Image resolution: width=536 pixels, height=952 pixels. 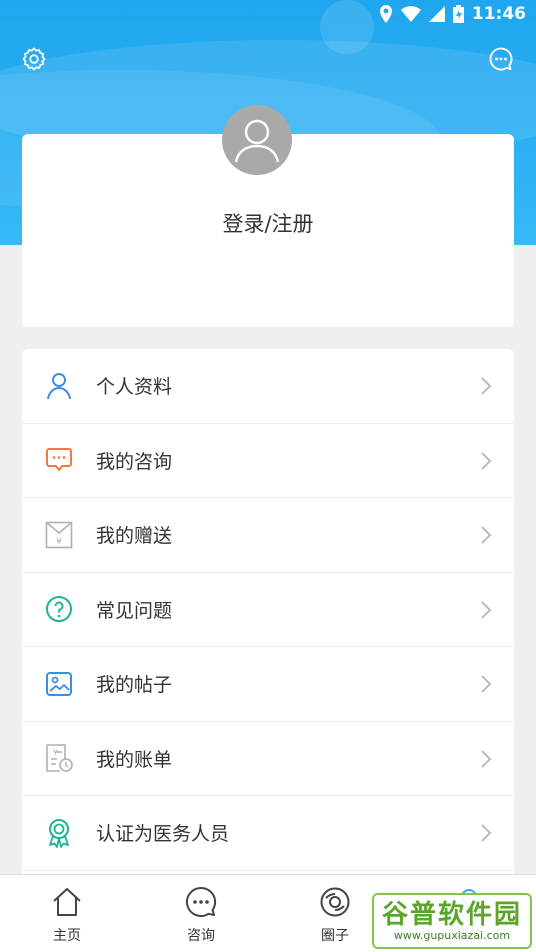 I want to click on tab-home: 主页, so click(x=67, y=913).